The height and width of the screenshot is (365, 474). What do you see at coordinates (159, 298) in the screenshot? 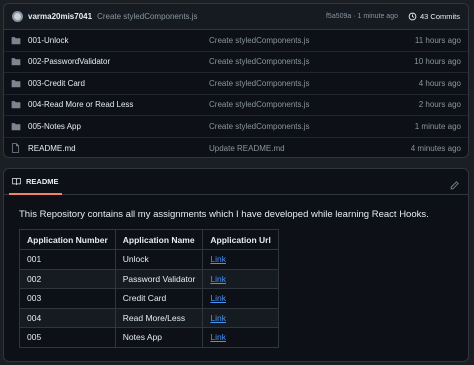
I see `app-name-cell: Credit Card` at bounding box center [159, 298].